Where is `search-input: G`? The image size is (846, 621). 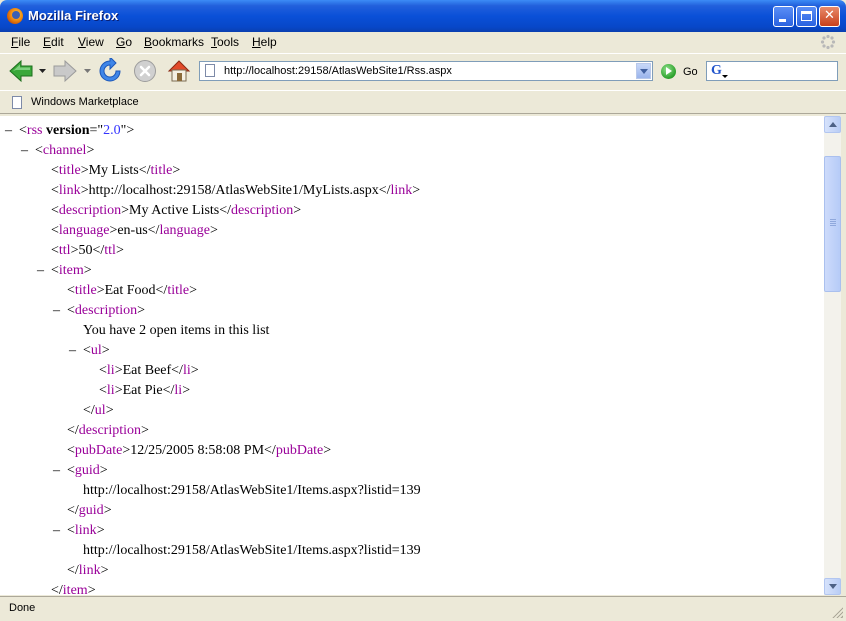
search-input: G is located at coordinates (772, 71).